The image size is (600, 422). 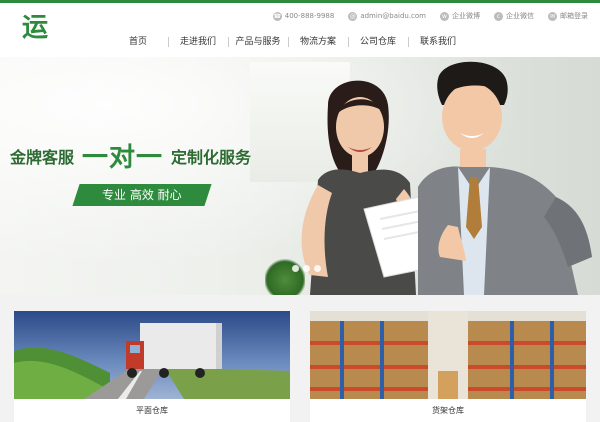 I want to click on headline-big: 一对一, so click(x=123, y=158).